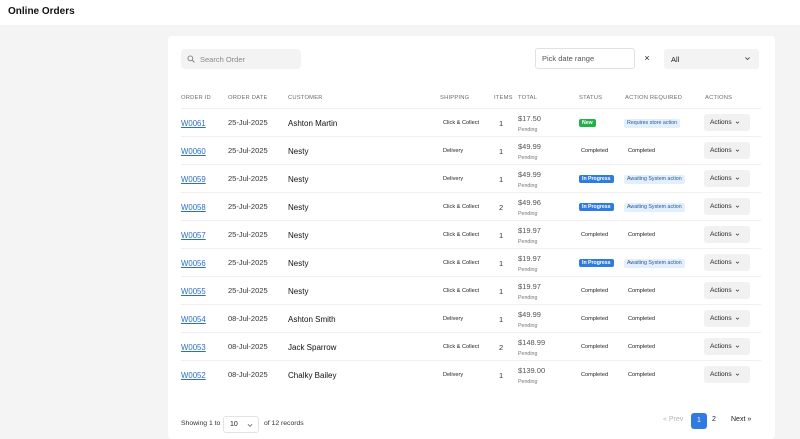 The image size is (800, 439). Describe the element at coordinates (193, 347) in the screenshot. I see `order-id-link: W0053` at that location.